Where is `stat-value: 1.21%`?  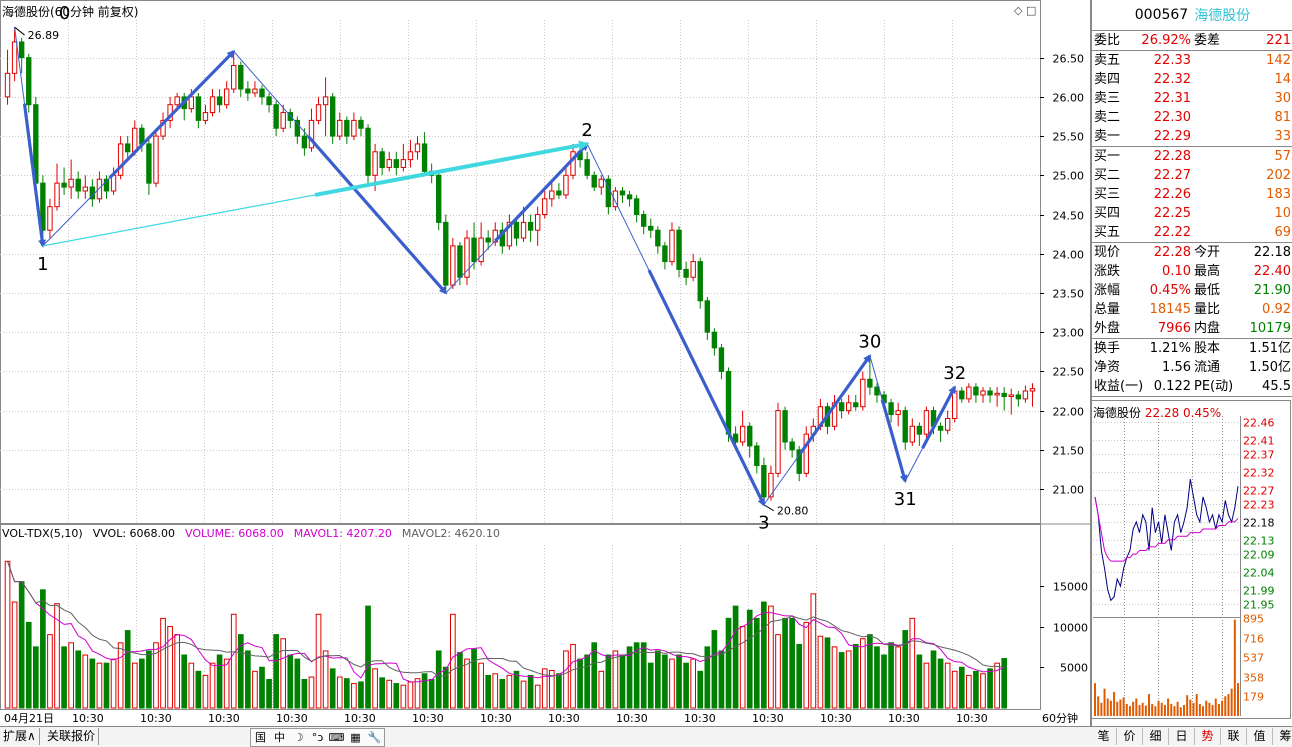
stat-value: 1.21% is located at coordinates (1170, 348).